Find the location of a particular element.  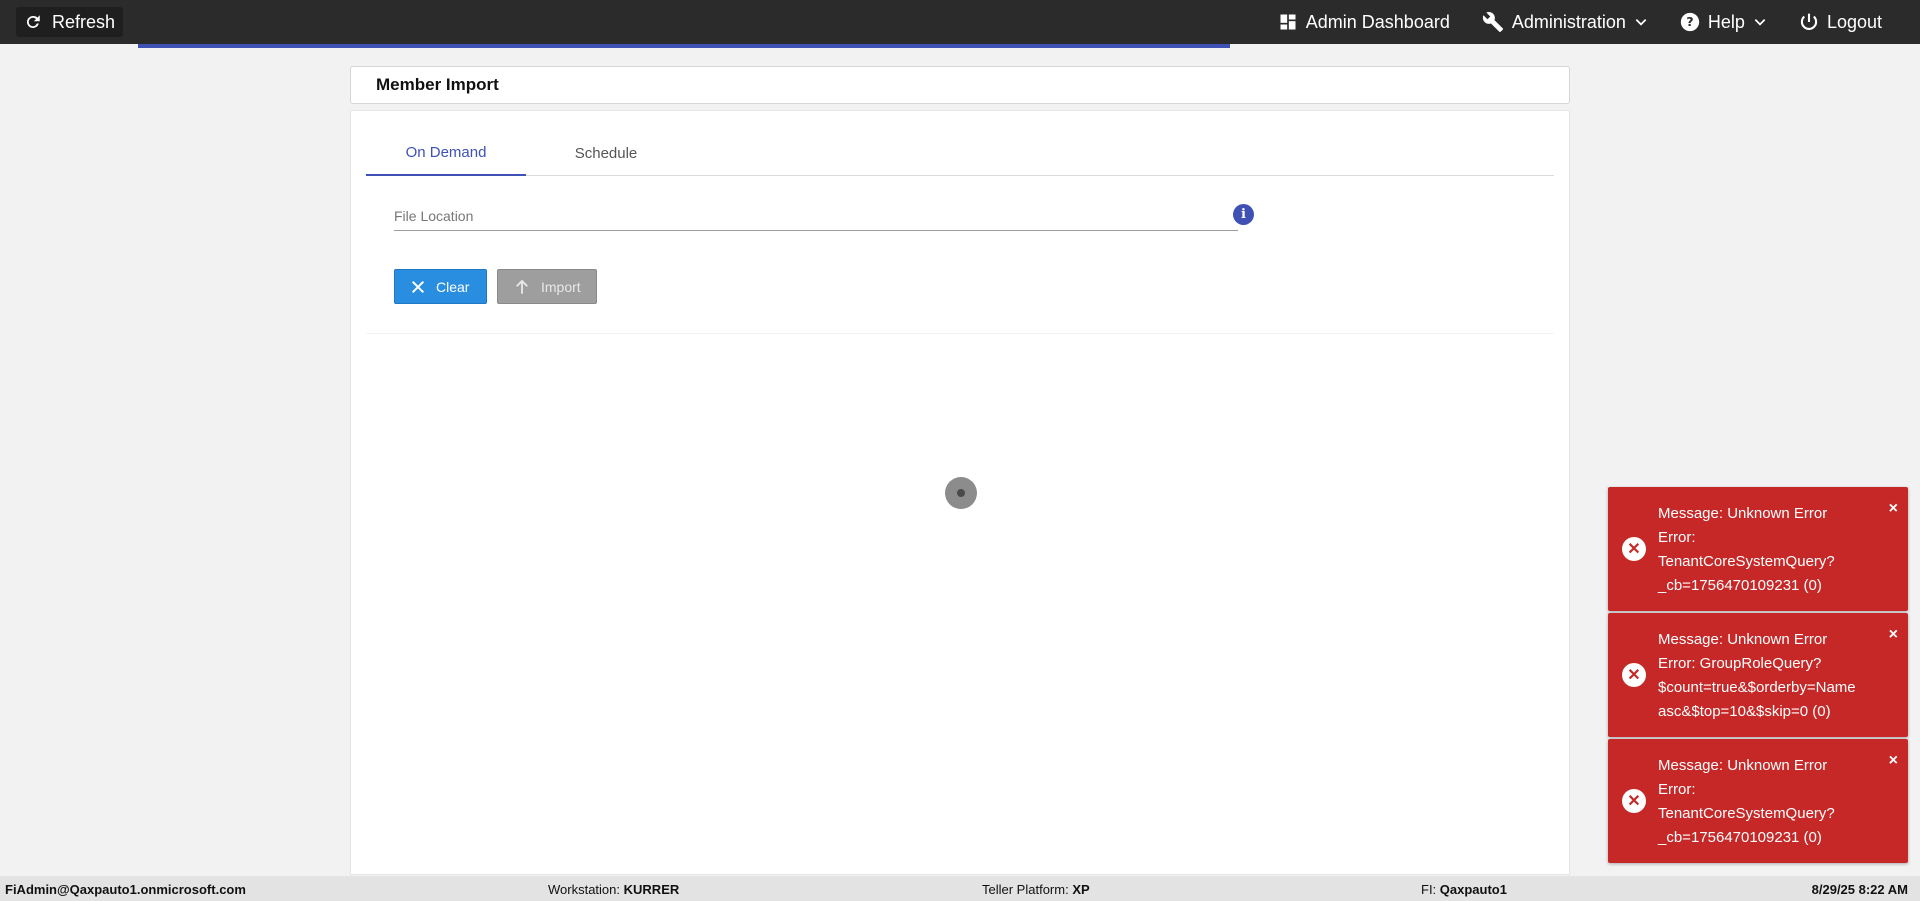

import-button: Import is located at coordinates (547, 286).